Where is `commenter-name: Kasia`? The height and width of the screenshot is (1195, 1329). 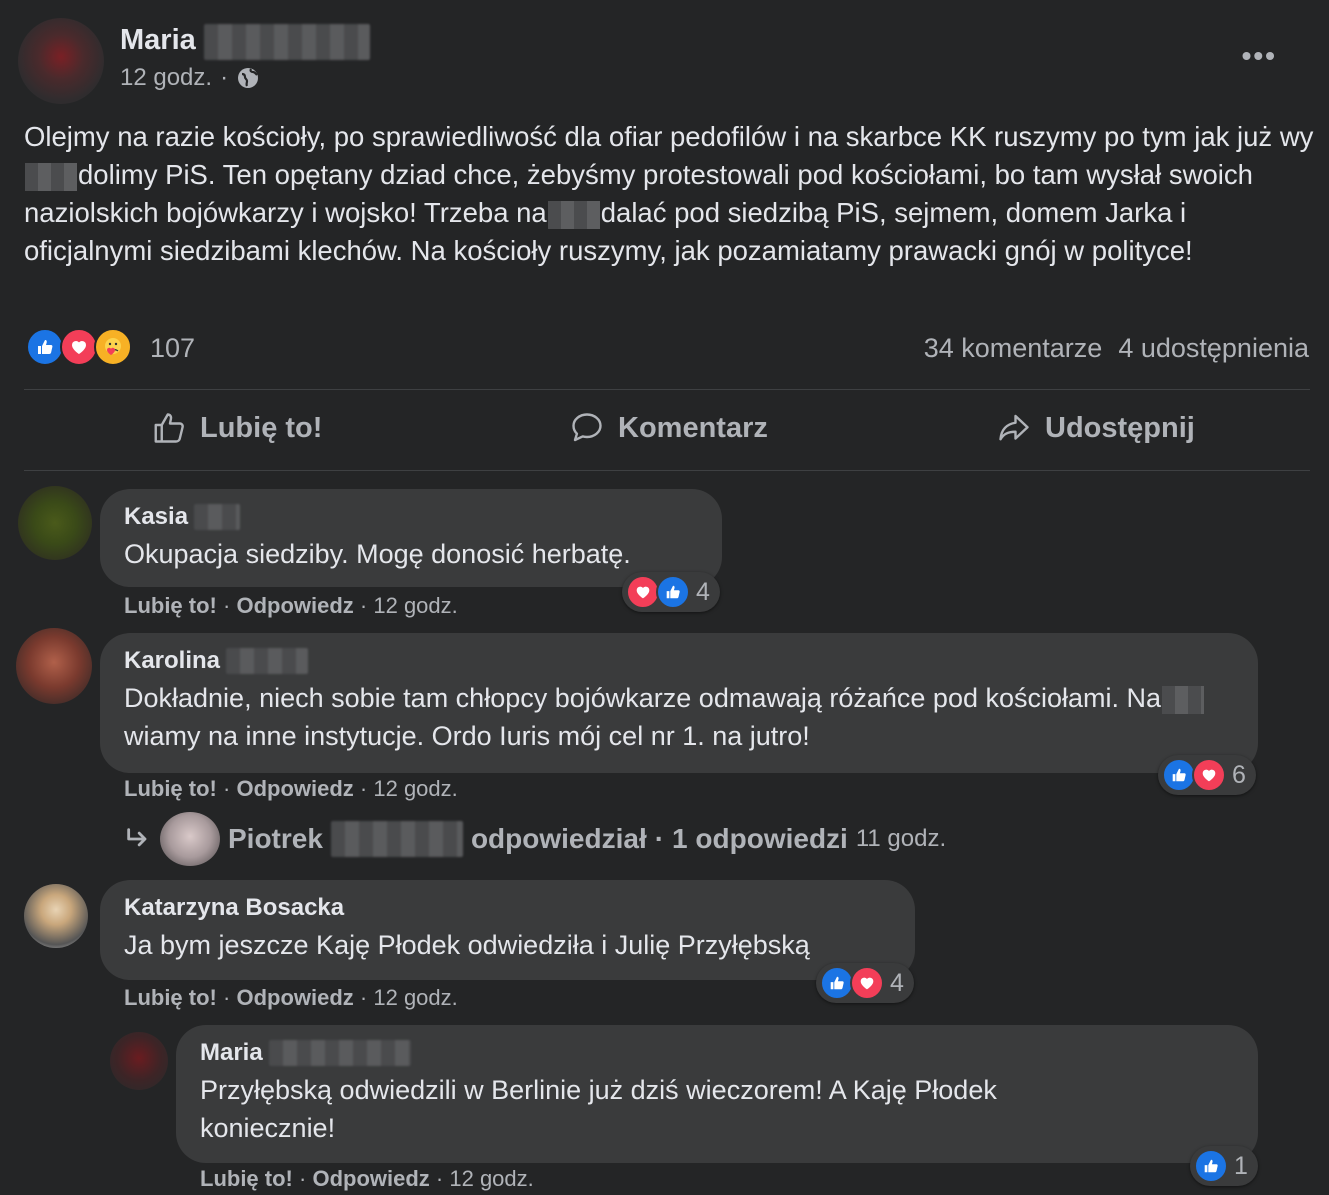 commenter-name: Kasia is located at coordinates (156, 517).